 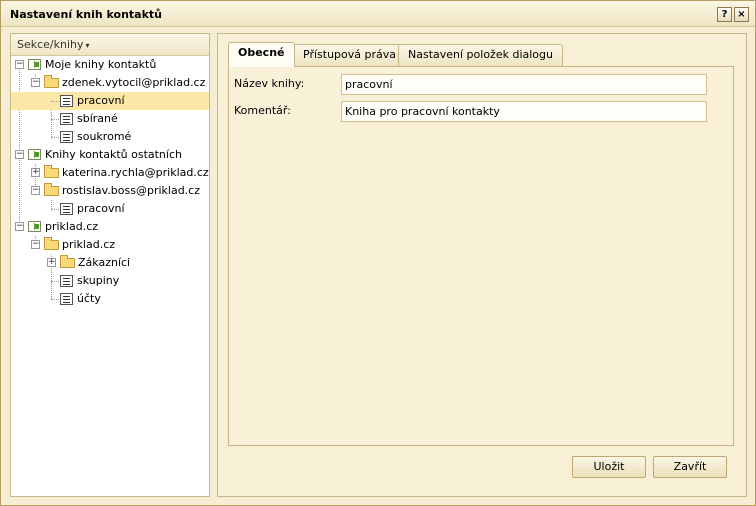 I want to click on tree-node-sbirane: sbírané, so click(x=110, y=119).